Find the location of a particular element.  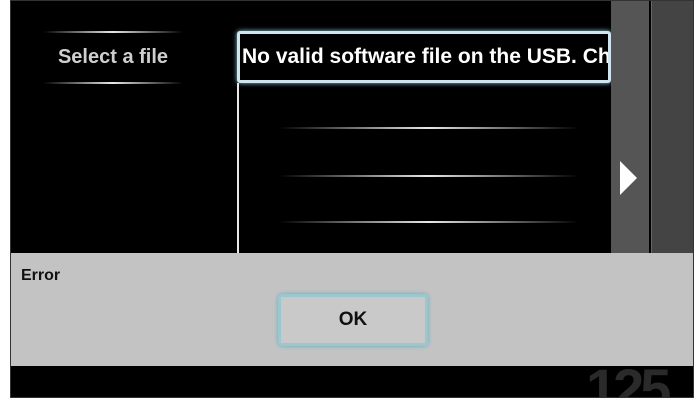

side-column is located at coordinates (630, 127).